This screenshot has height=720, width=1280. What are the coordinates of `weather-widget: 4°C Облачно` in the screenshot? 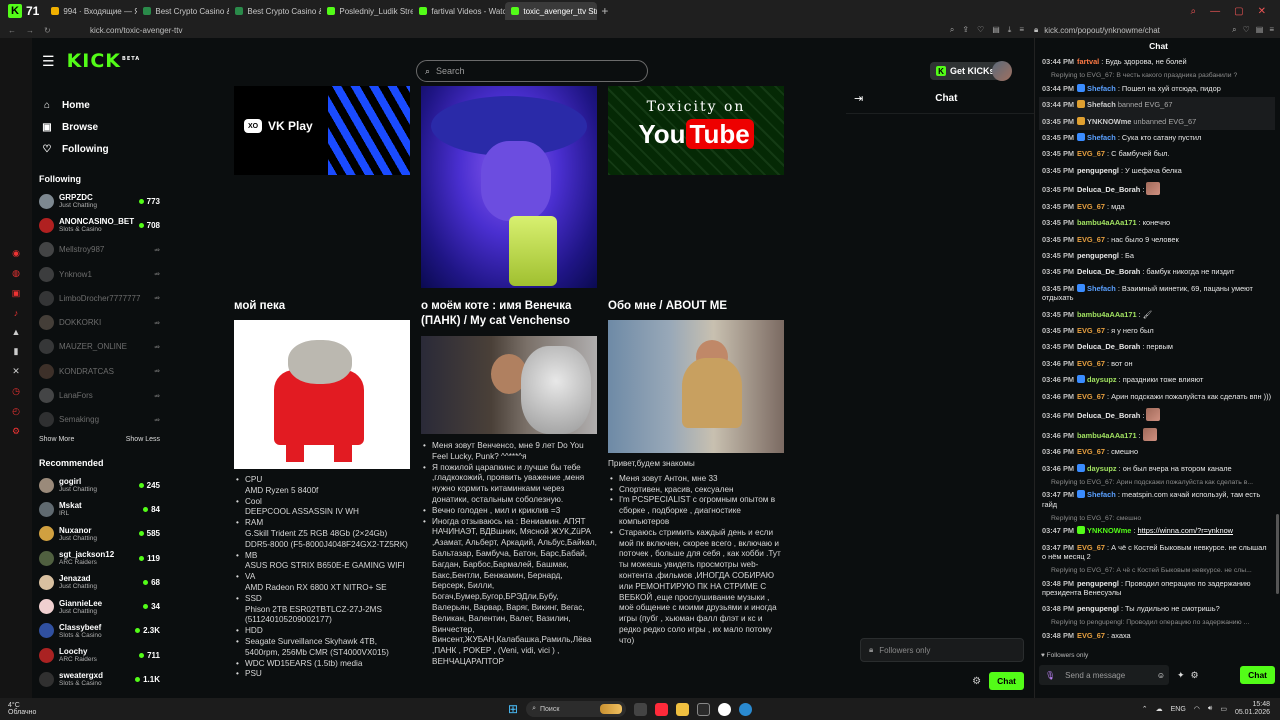 It's located at (22, 709).